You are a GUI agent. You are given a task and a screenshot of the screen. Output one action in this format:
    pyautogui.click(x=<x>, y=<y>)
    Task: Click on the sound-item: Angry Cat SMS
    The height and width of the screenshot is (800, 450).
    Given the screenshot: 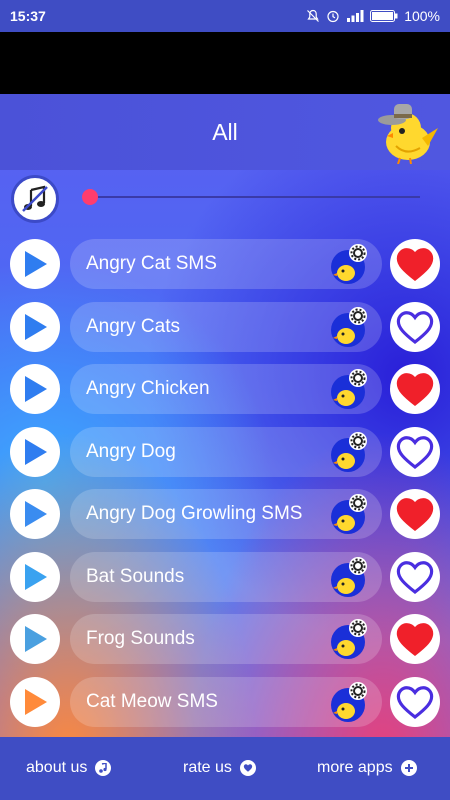 What is the action you would take?
    pyautogui.click(x=226, y=264)
    